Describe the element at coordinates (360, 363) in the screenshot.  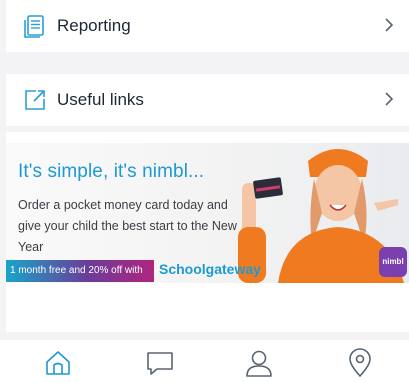
I see `location-pin-icon` at that location.